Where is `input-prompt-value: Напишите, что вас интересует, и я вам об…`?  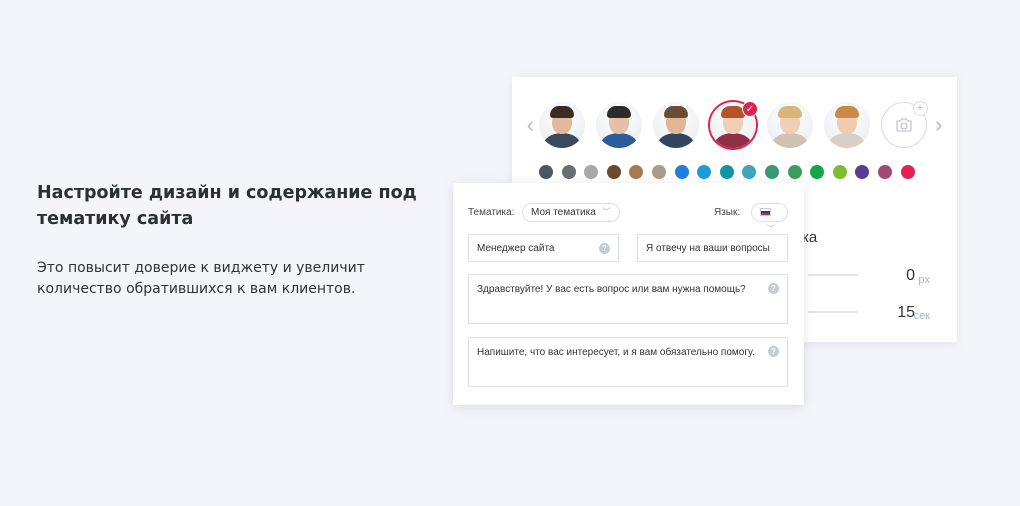 input-prompt-value: Напишите, что вас интересует, и я вам об… is located at coordinates (616, 352).